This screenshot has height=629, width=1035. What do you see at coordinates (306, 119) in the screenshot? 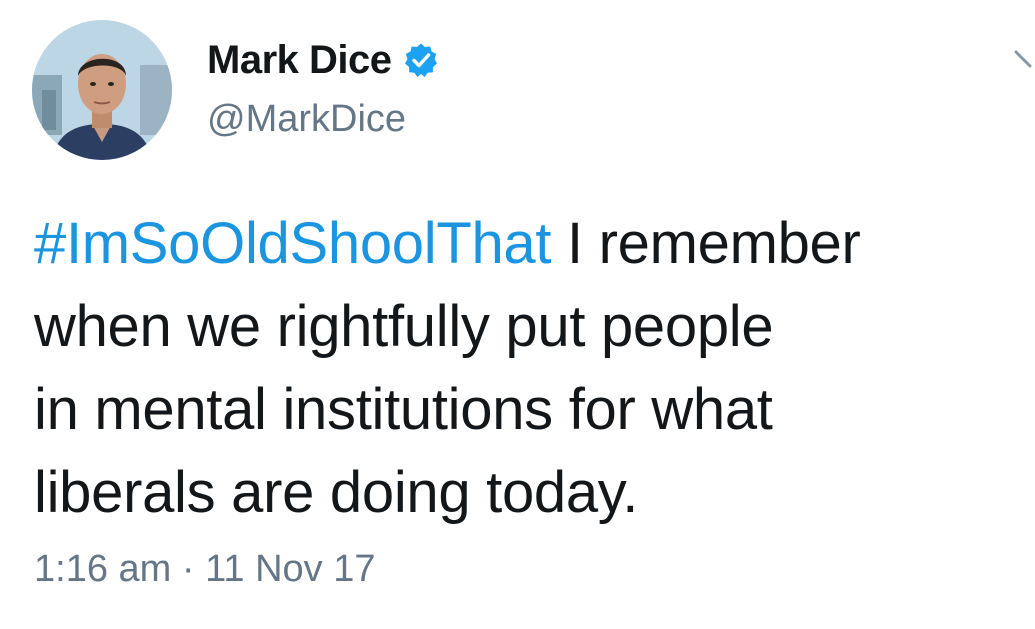
I see `user-handle: @MarkDice` at bounding box center [306, 119].